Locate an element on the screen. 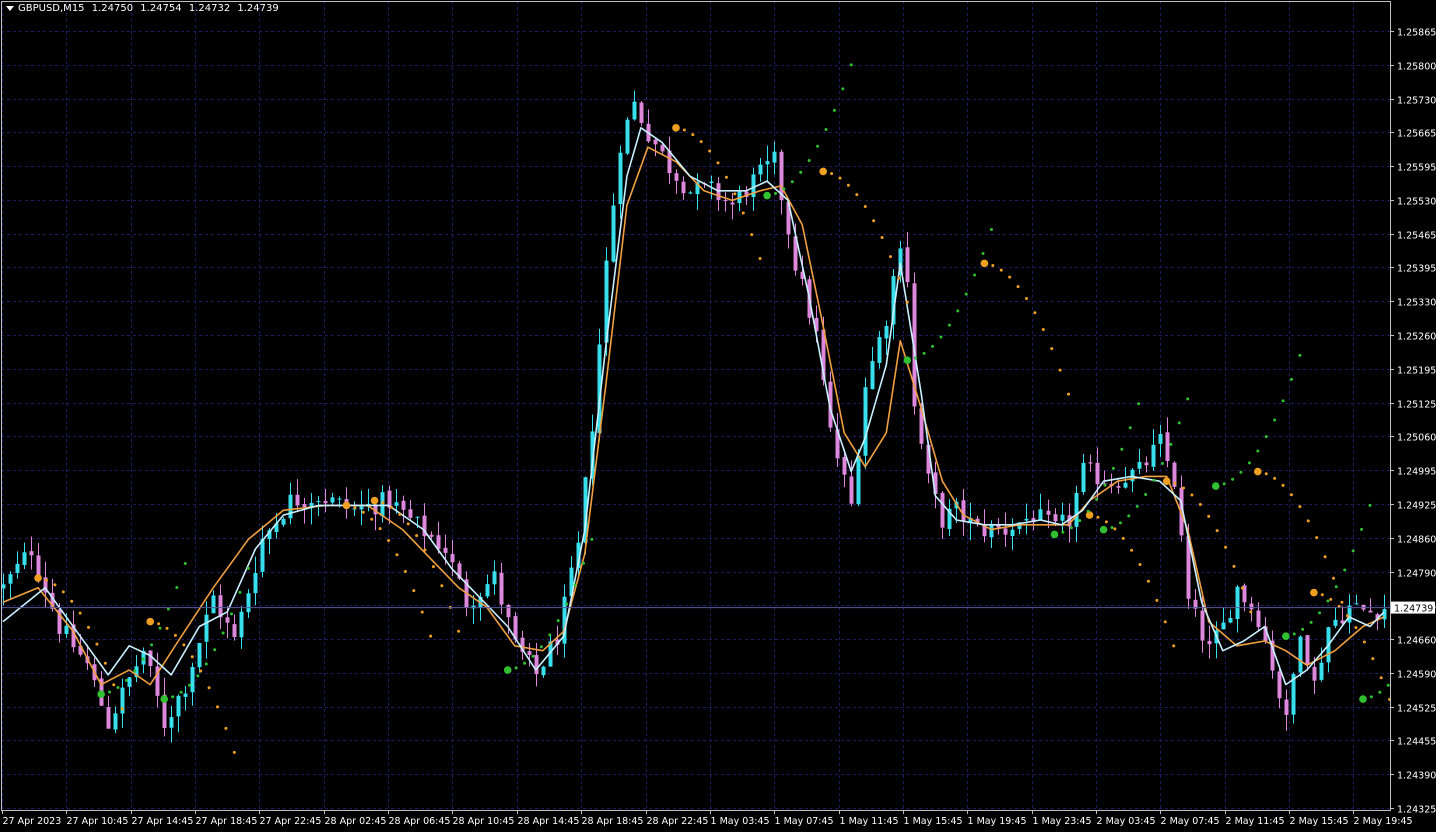 Image resolution: width=1436 pixels, height=832 pixels. y-tick-label: 1.24325 is located at coordinates (1416, 810).